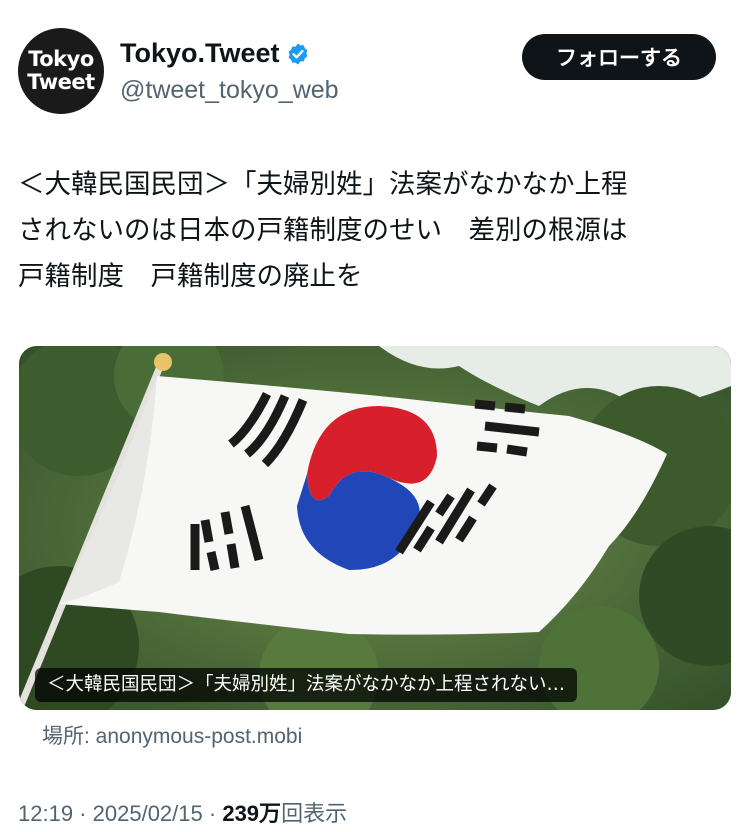 The image size is (750, 832). What do you see at coordinates (241, 813) in the screenshot?
I see `view-count-number: 239` at bounding box center [241, 813].